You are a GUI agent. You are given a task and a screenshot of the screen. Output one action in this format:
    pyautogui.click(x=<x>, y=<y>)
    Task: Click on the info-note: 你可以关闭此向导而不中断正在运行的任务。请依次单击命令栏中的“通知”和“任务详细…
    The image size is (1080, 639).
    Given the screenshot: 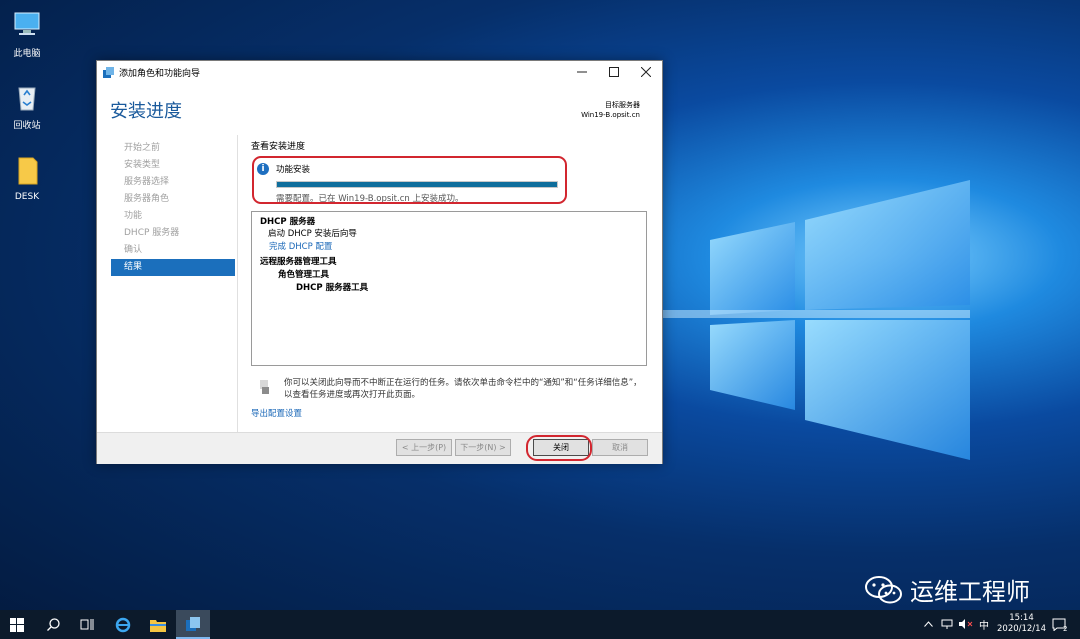 What is the action you would take?
    pyautogui.click(x=463, y=389)
    